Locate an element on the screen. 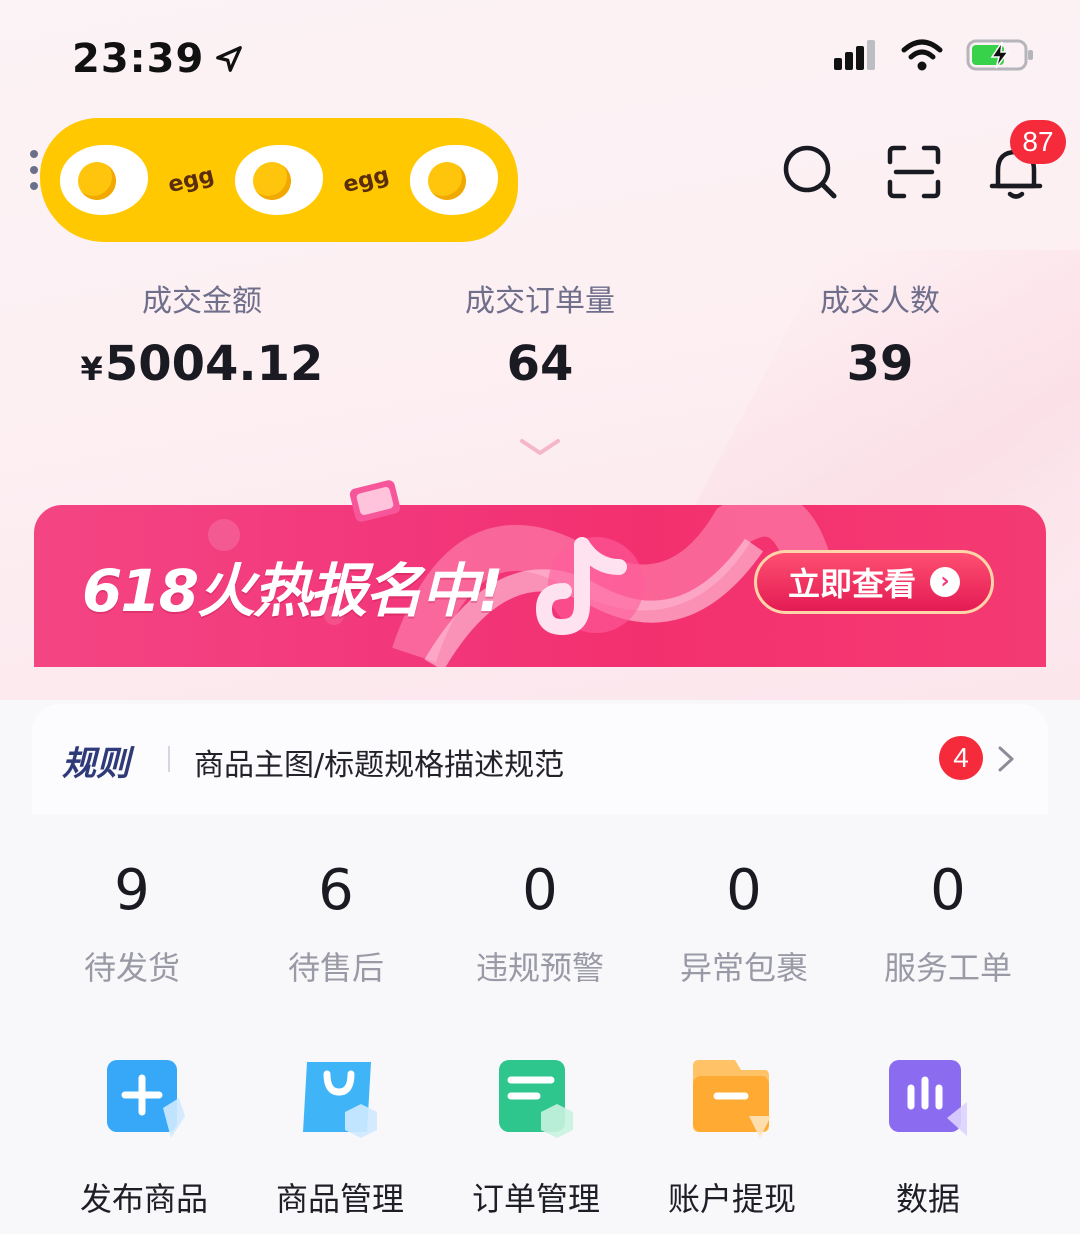 The width and height of the screenshot is (1080, 1234). cellular-signal-icon is located at coordinates (854, 55).